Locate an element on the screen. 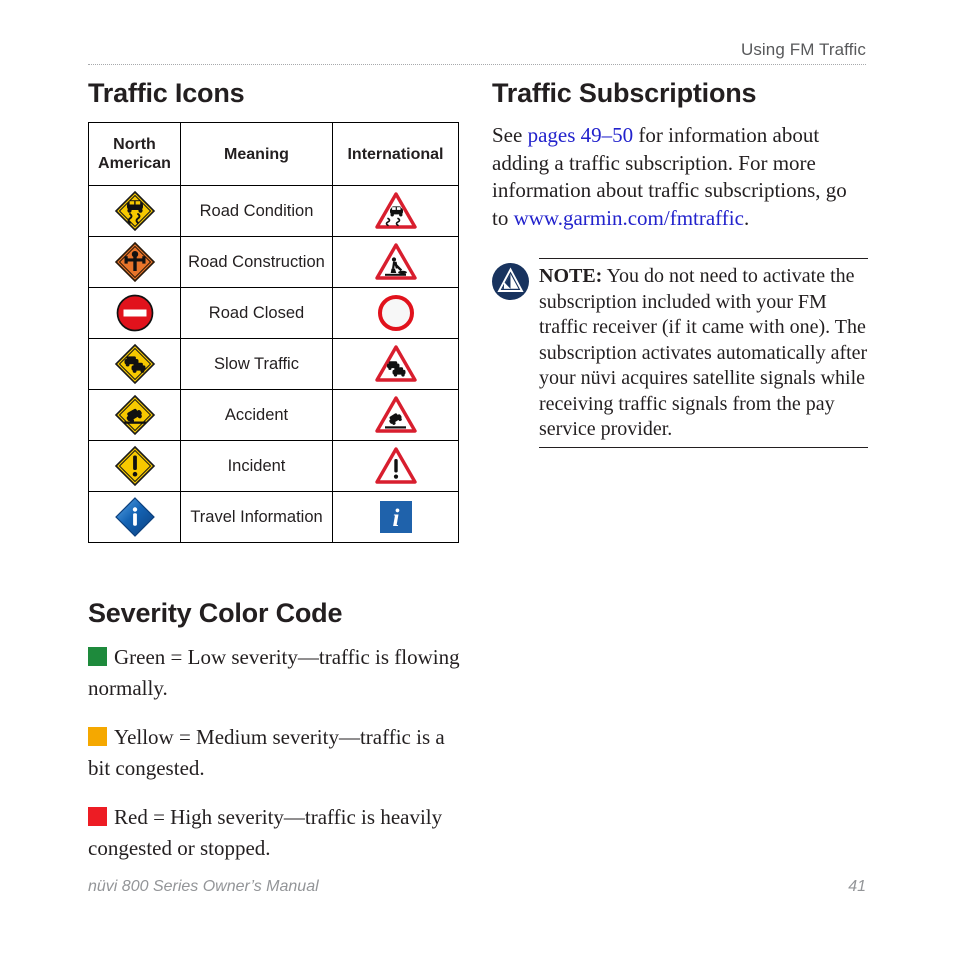 The width and height of the screenshot is (954, 954). table-row: Accident is located at coordinates (273, 415).